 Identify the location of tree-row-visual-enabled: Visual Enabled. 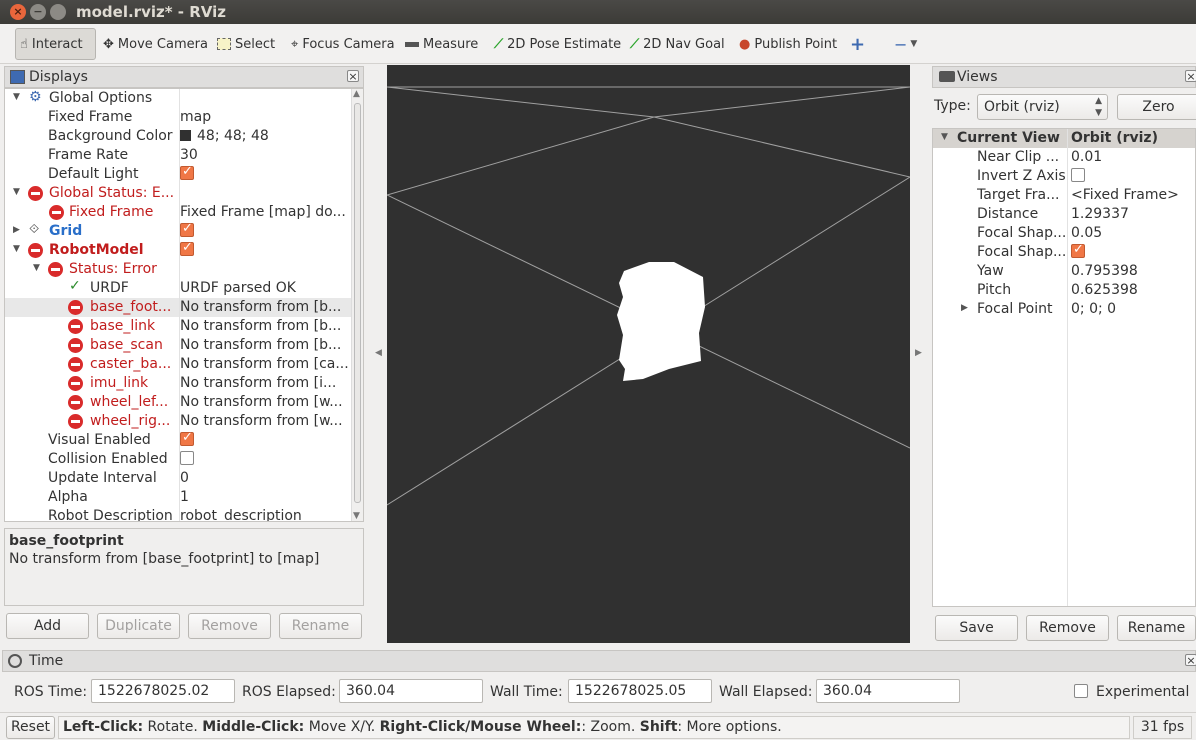
(184, 440).